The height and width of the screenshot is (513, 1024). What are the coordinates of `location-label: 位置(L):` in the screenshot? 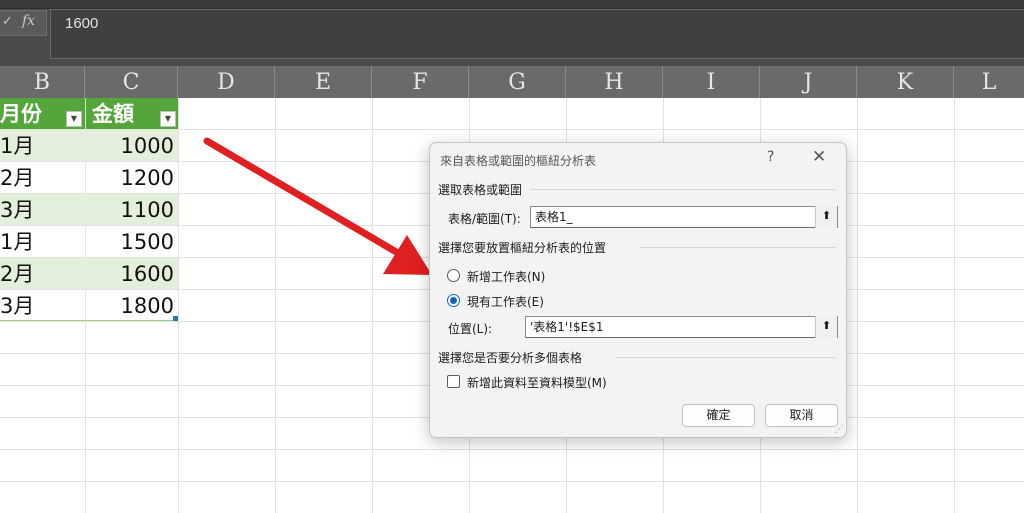 It's located at (470, 329).